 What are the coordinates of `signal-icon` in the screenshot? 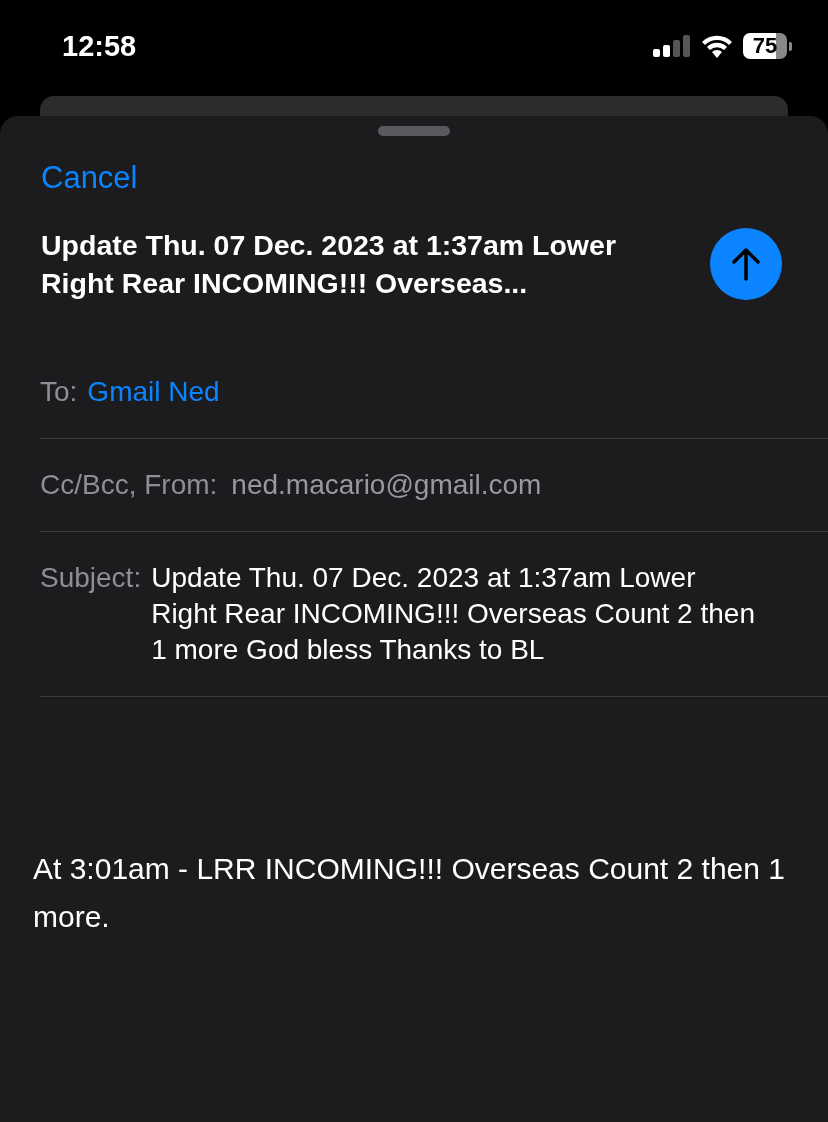 It's located at (672, 46).